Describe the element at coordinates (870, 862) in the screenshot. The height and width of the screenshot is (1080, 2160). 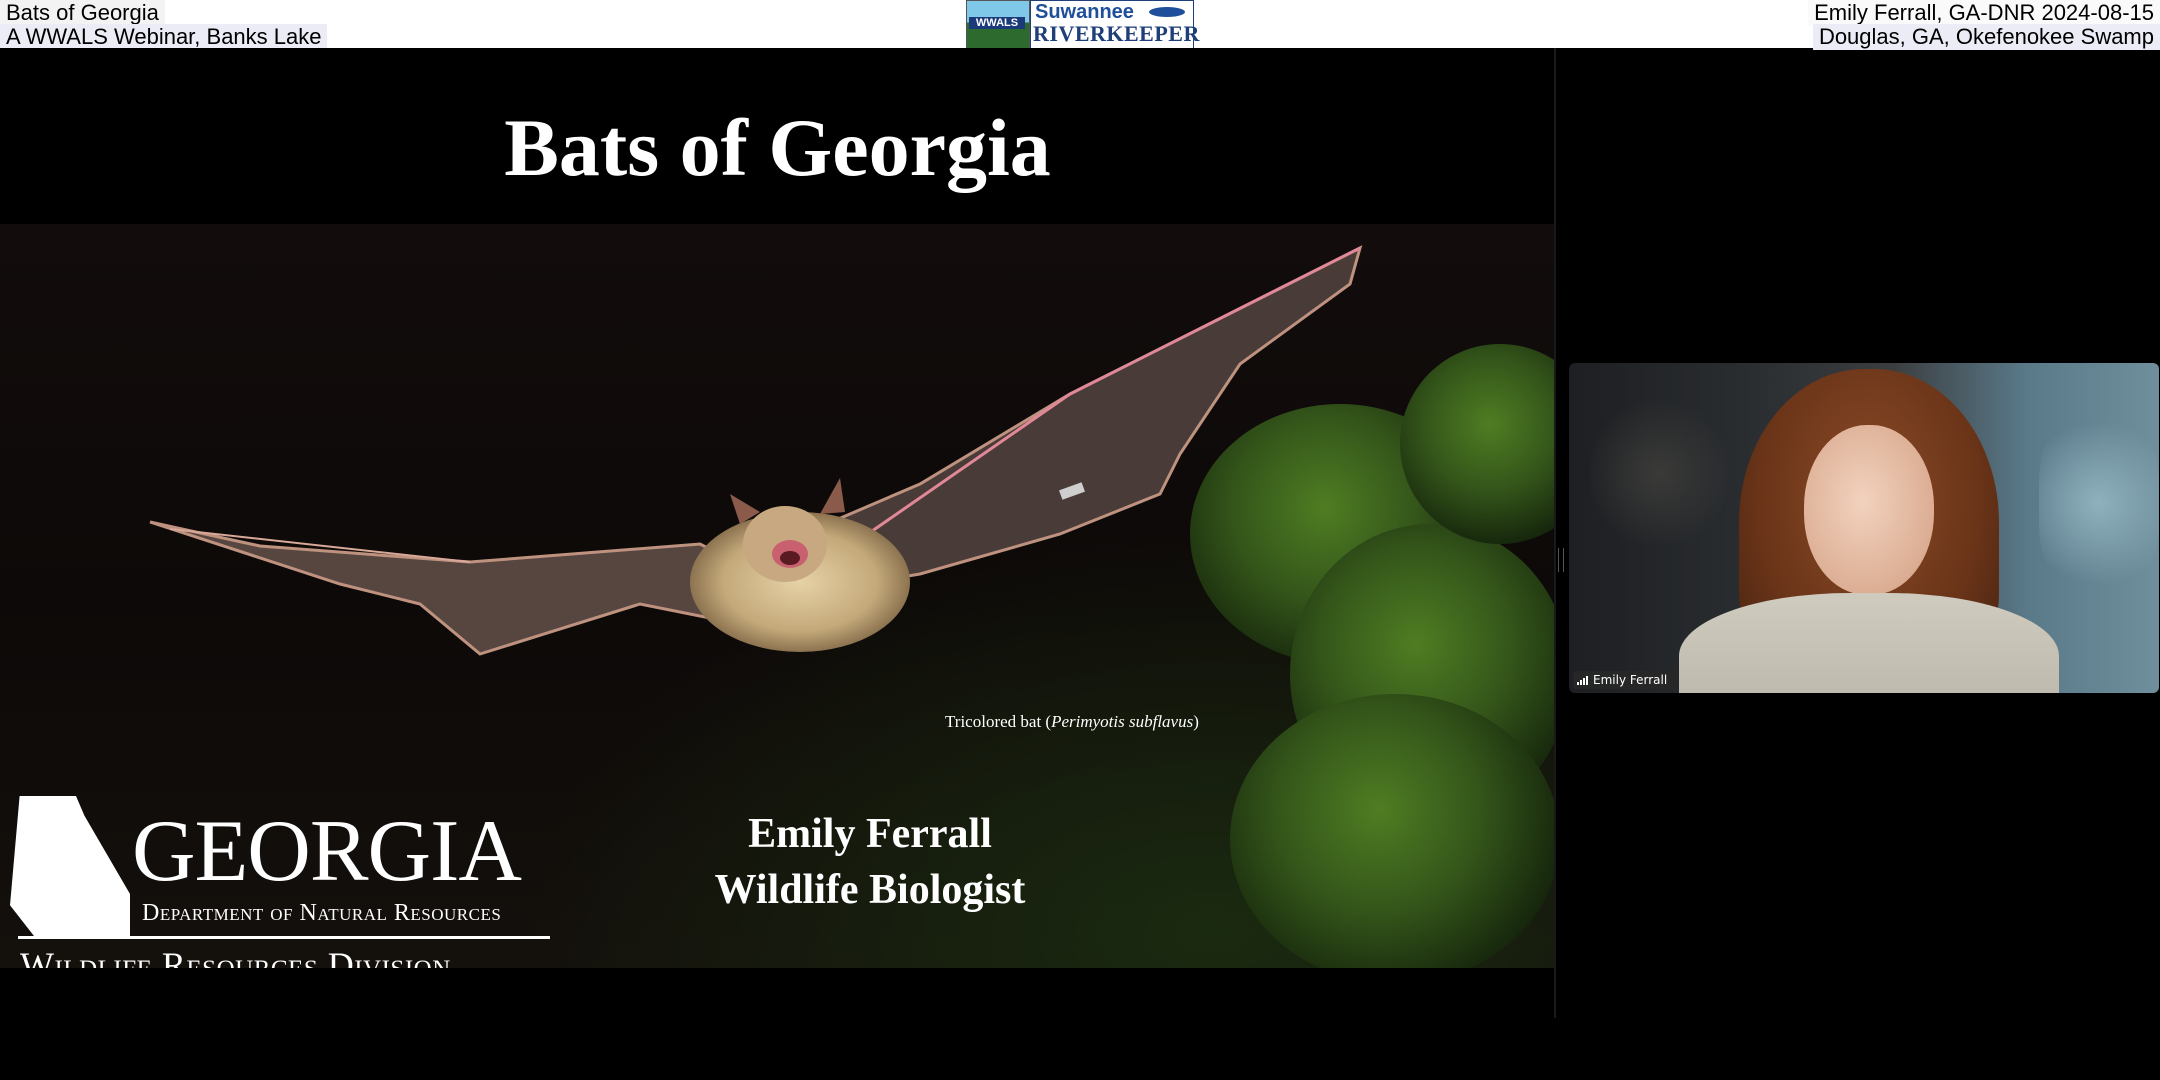
I see `presenter-block: Emily Ferrall Wildlife Biologist` at that location.